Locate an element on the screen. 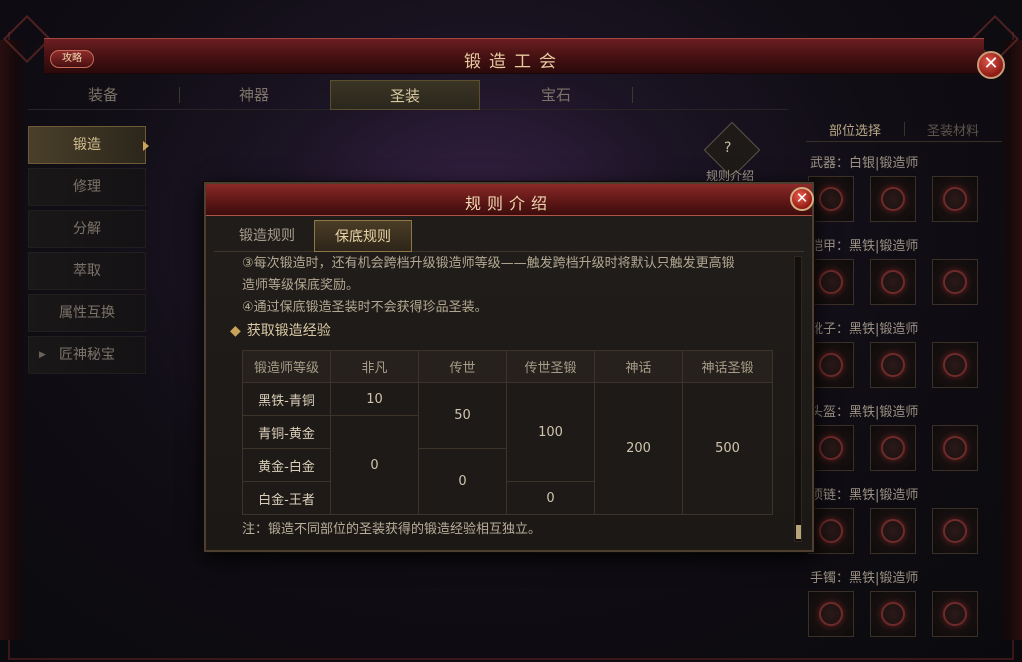 Image resolution: width=1022 pixels, height=662 pixels. tab-guarantee-rules: 保底规则 is located at coordinates (363, 236).